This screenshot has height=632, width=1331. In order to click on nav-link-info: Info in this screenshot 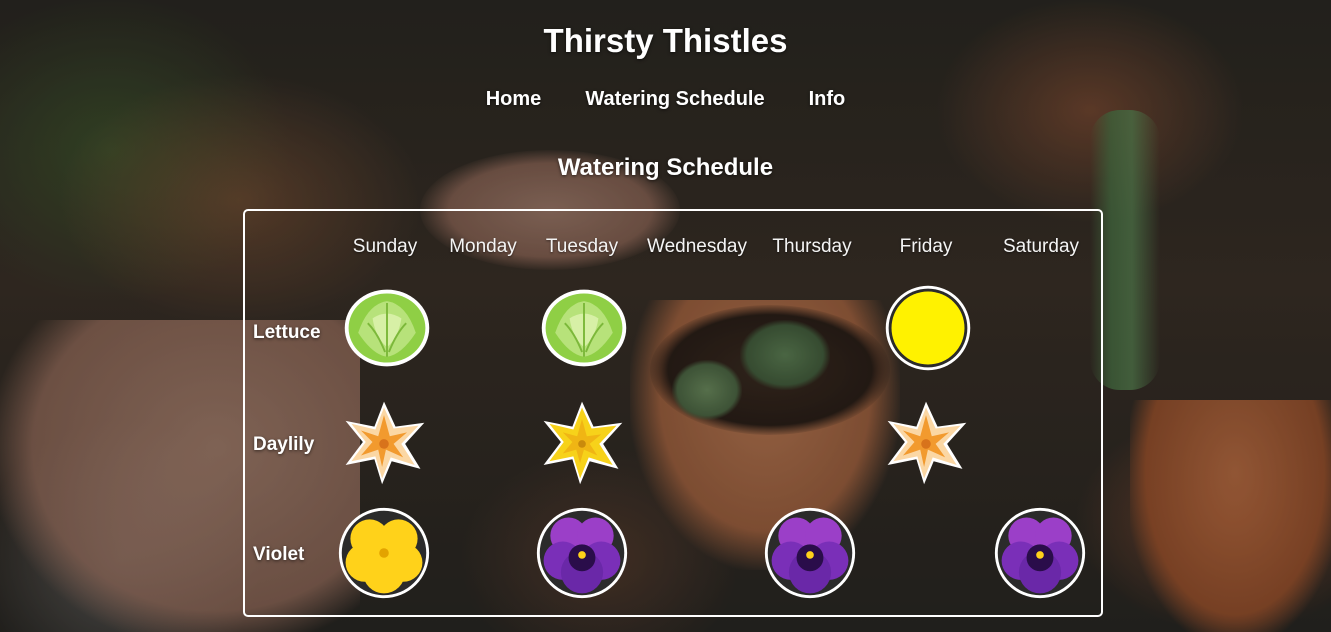, I will do `click(827, 99)`.